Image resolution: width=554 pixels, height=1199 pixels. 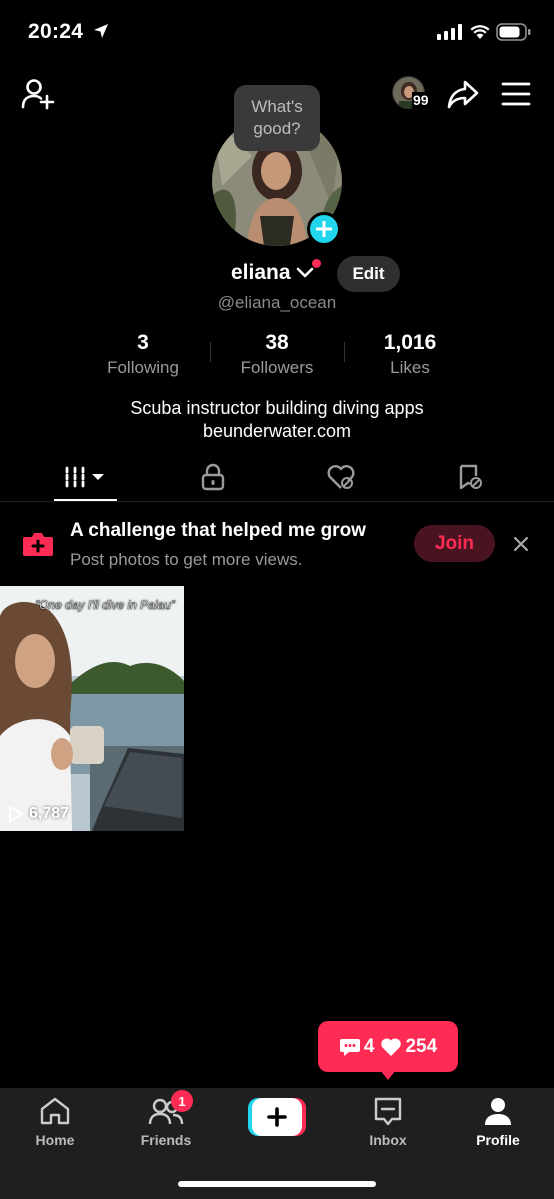 I want to click on username-row: eliana Edit, so click(x=277, y=274).